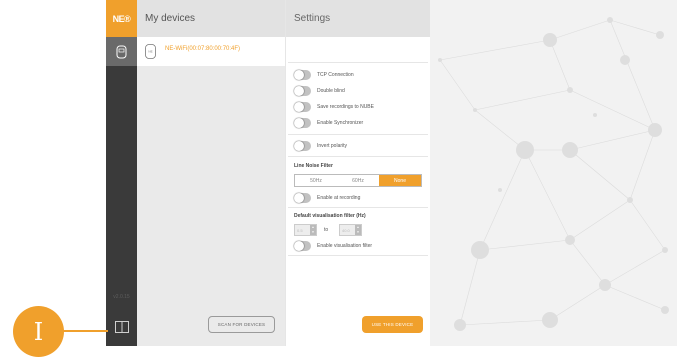 This screenshot has height=358, width=677. What do you see at coordinates (358, 18) in the screenshot?
I see `settings-title: Settings` at bounding box center [358, 18].